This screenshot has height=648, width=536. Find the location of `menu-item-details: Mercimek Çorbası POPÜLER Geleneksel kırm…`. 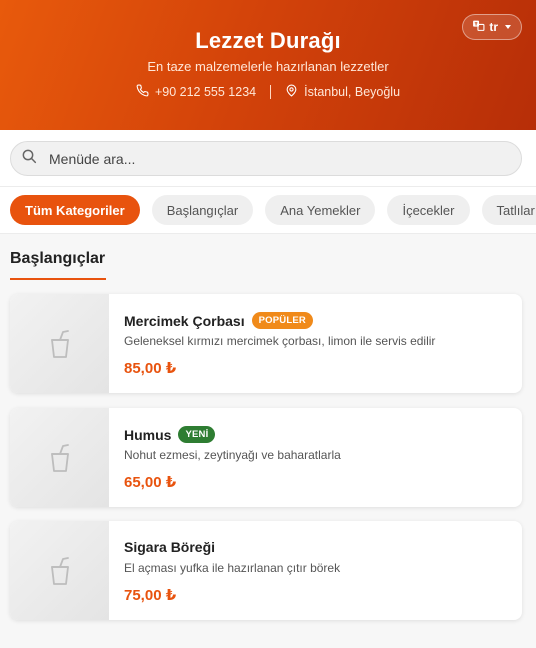

menu-item-details: Mercimek Çorbası POPÜLER Geleneksel kırm… is located at coordinates (318, 343).